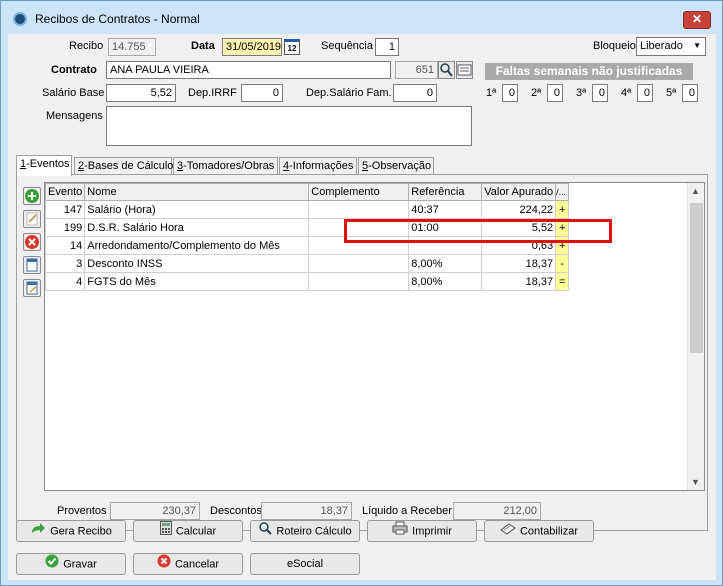 The height and width of the screenshot is (586, 723). I want to click on salario-base-field: 5,52, so click(141, 93).